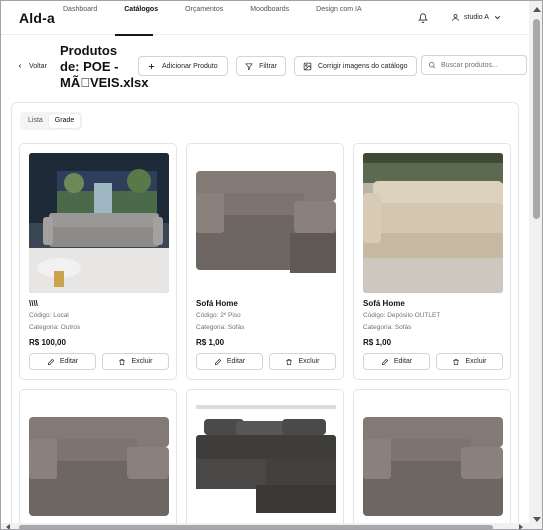  Describe the element at coordinates (363, 66) in the screenshot. I see `fix-images-label: Corrigir imagens do catálogo` at that location.